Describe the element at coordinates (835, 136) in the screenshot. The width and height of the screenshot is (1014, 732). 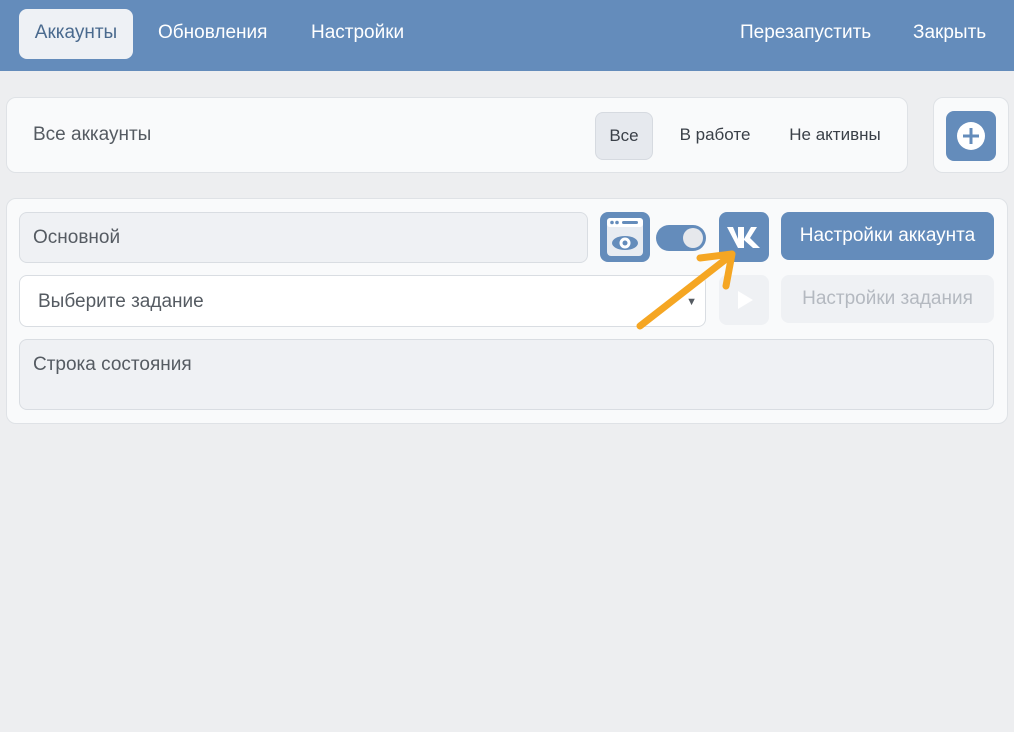
I see `filter-inactive-button: Не активны` at that location.